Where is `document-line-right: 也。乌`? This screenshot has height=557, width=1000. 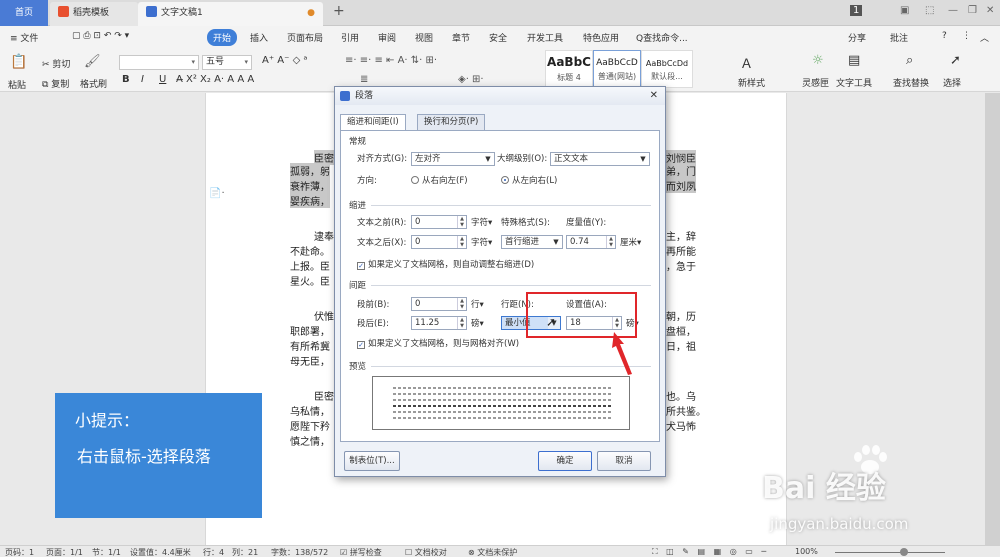 document-line-right: 也。乌 is located at coordinates (681, 395).